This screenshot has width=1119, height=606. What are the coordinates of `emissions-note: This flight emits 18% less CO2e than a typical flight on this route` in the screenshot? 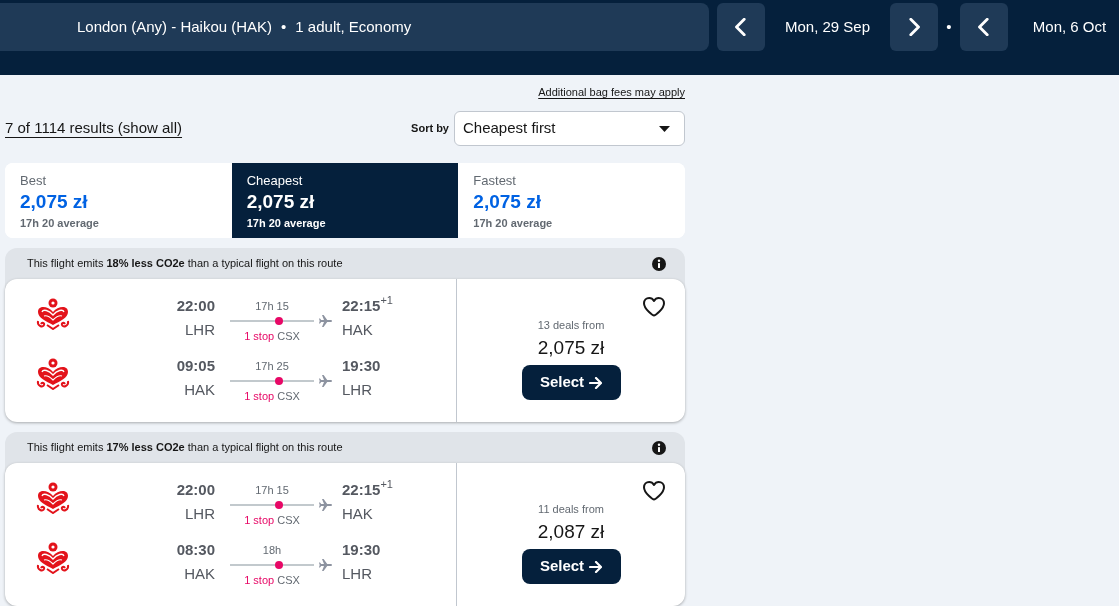 It's located at (185, 264).